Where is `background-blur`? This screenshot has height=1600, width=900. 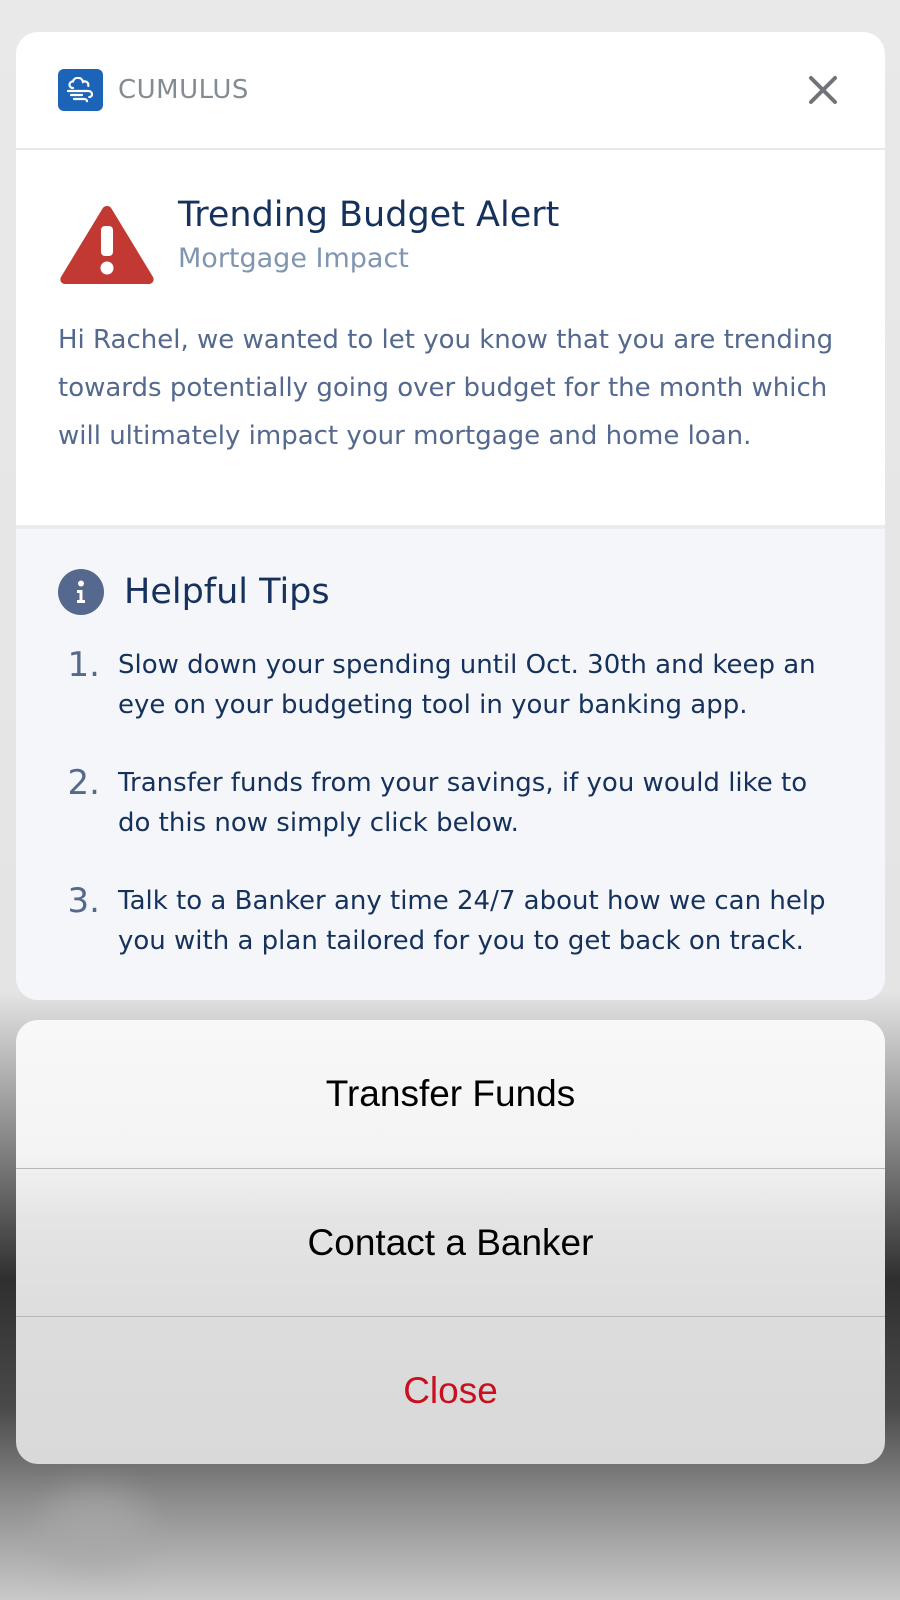
background-blur is located at coordinates (95, 1530).